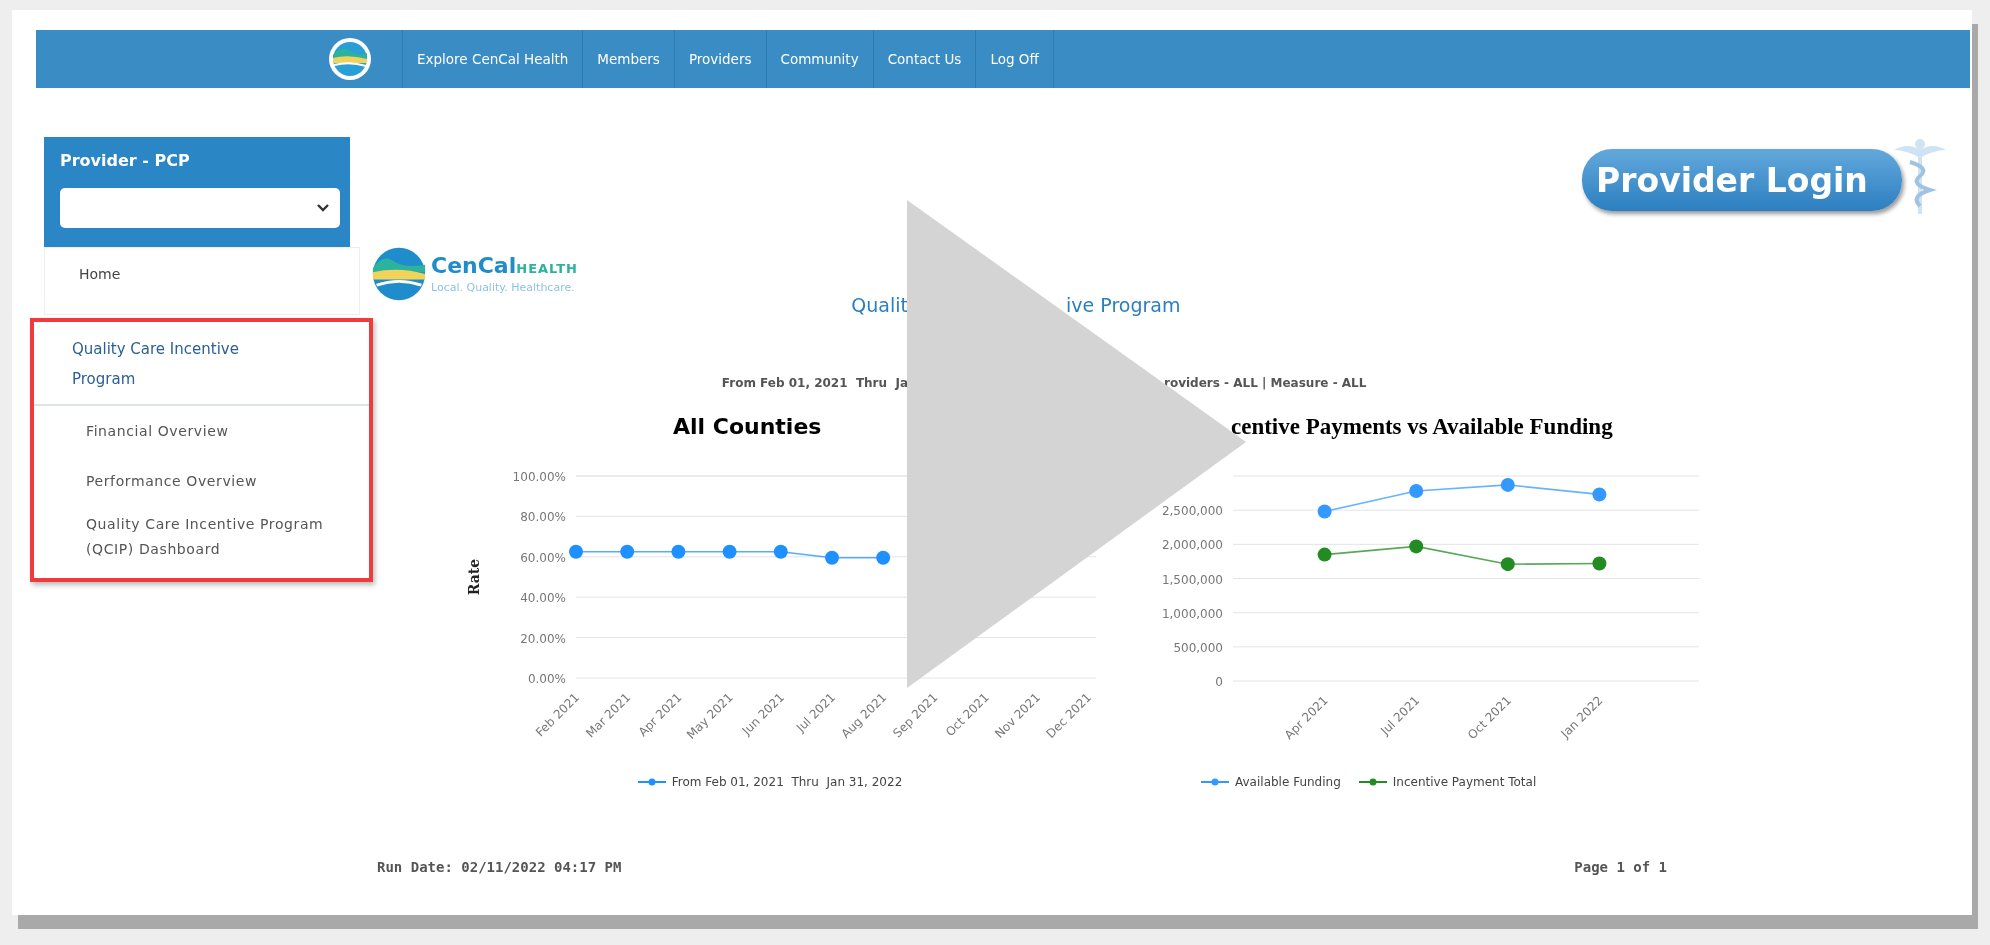 The width and height of the screenshot is (1990, 945). What do you see at coordinates (787, 782) in the screenshot?
I see `legend-label: From Feb 01, 2021 Thru Jan 31, 2022` at bounding box center [787, 782].